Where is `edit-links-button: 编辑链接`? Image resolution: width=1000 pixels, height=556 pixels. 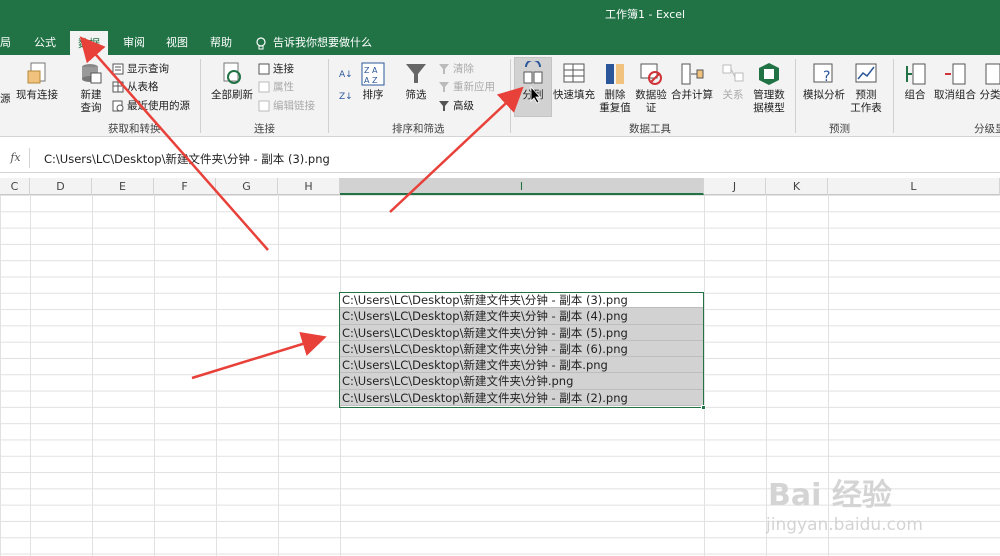
edit-links-button: 编辑链接 is located at coordinates (286, 106).